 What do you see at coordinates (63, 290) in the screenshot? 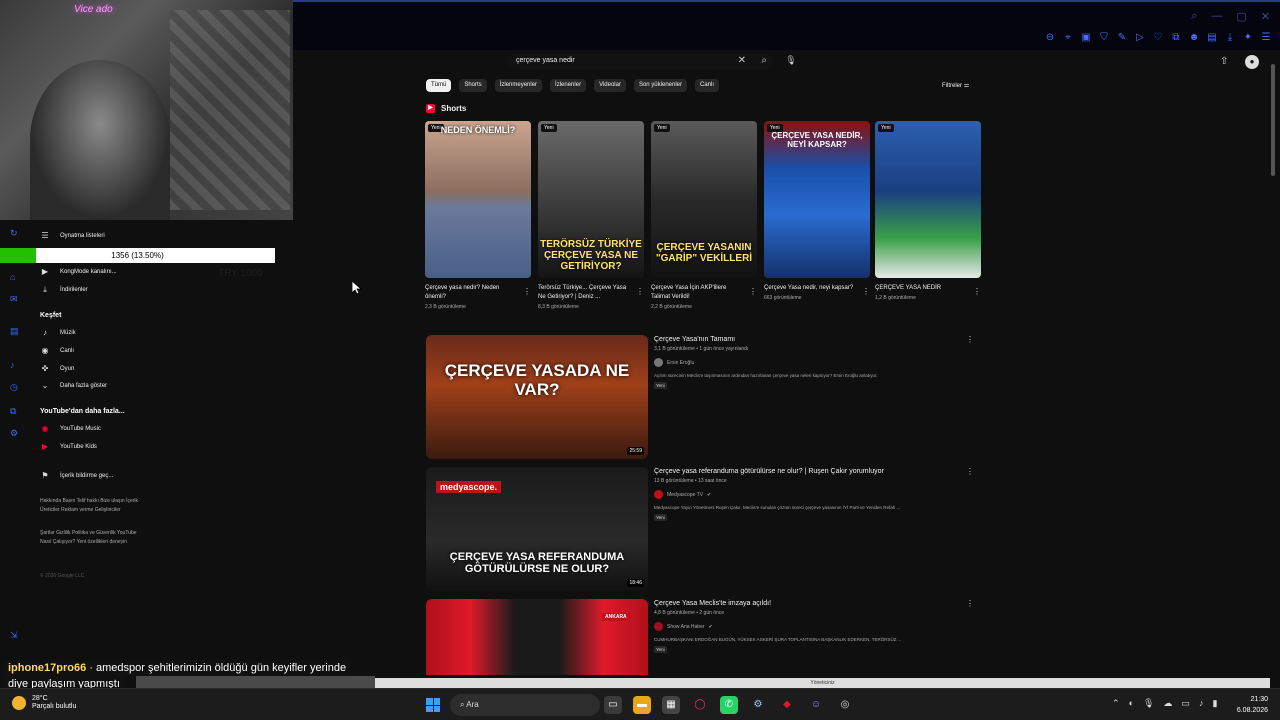
I see `guide-item-downloads: ⤓ İndirilenler` at bounding box center [63, 290].